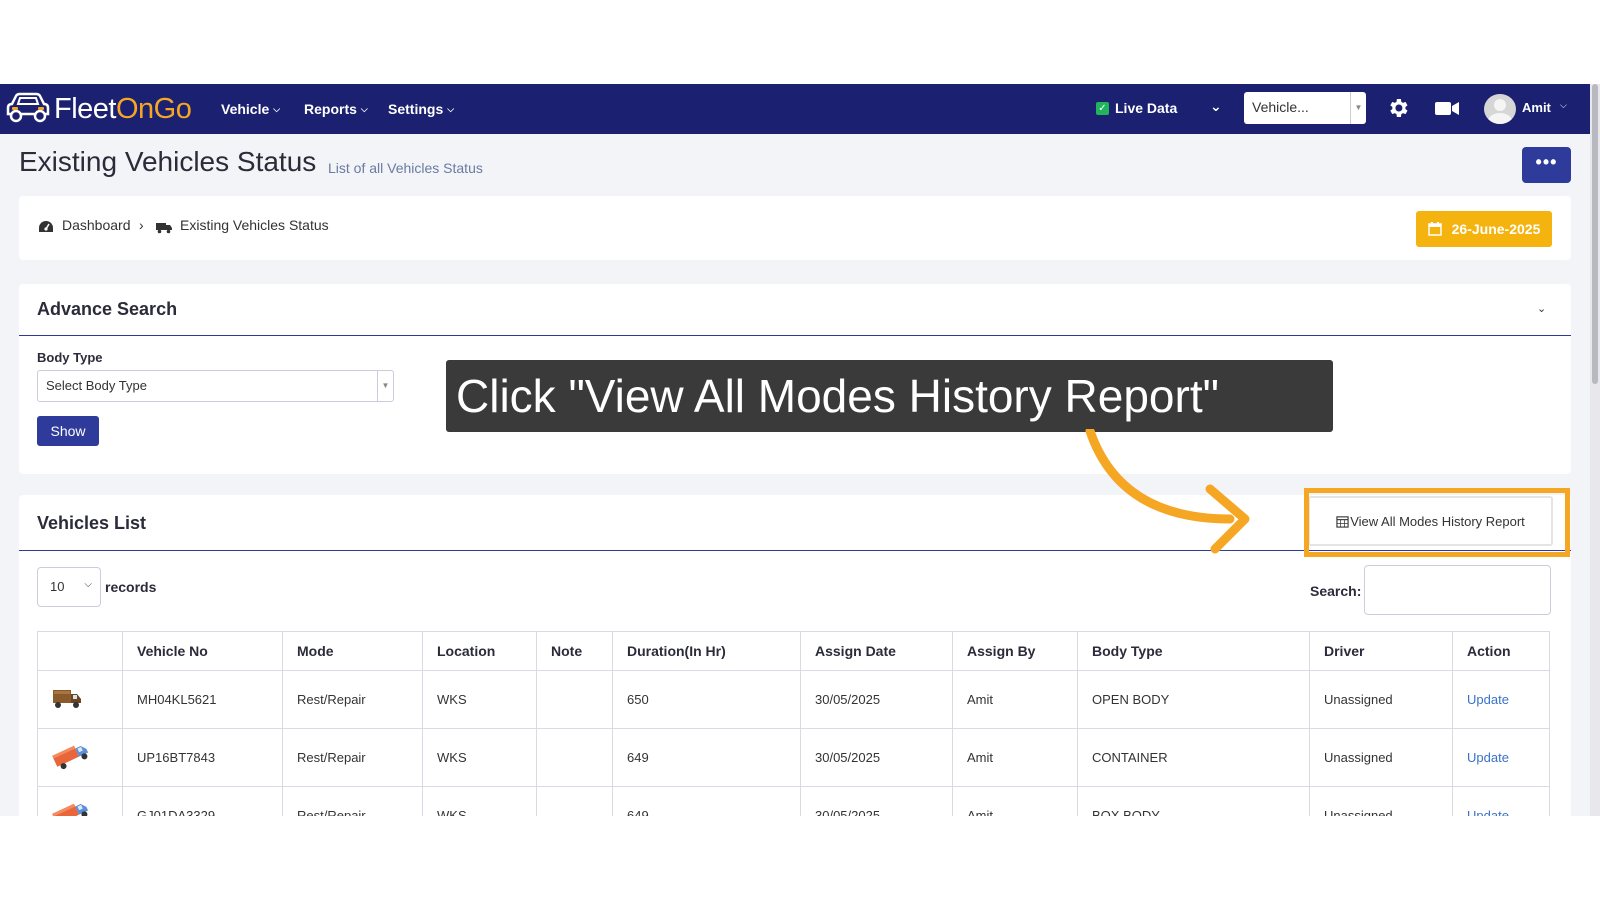 The height and width of the screenshot is (900, 1600). Describe the element at coordinates (479, 651) in the screenshot. I see `column-header-location: Location` at that location.